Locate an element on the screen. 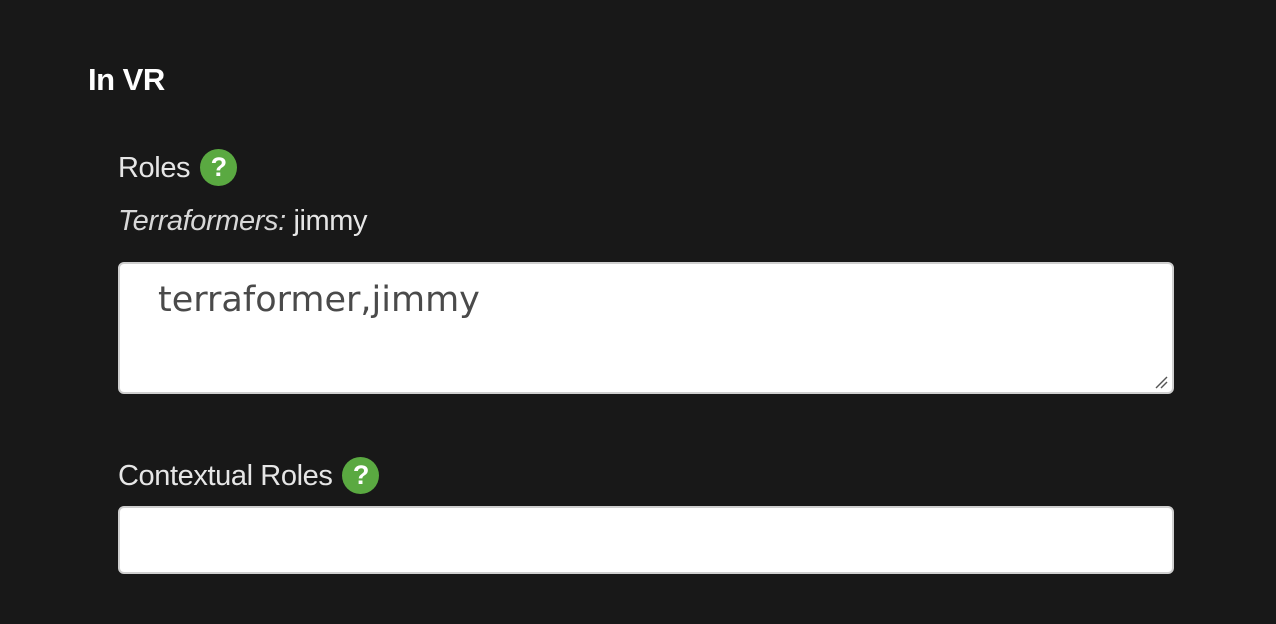  current-roles-summary: Terraformers: jimmy is located at coordinates (243, 221).